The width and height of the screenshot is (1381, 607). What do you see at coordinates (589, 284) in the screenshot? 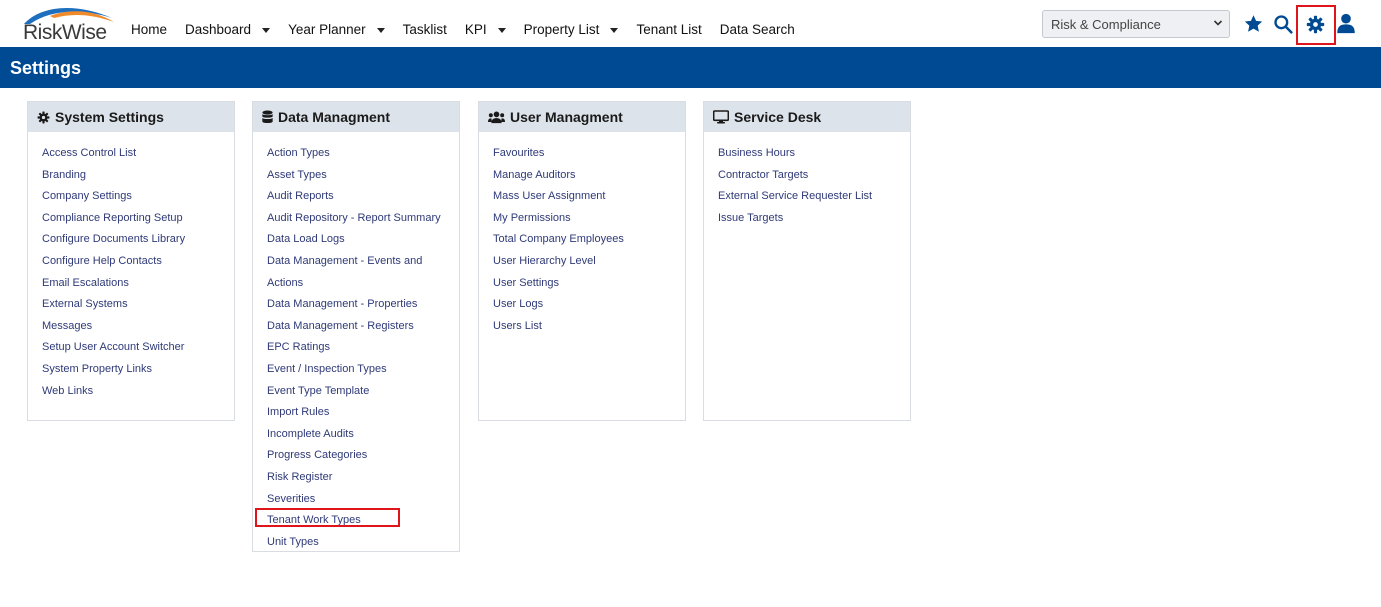
I see `link-user-settings: User Settings` at bounding box center [589, 284].